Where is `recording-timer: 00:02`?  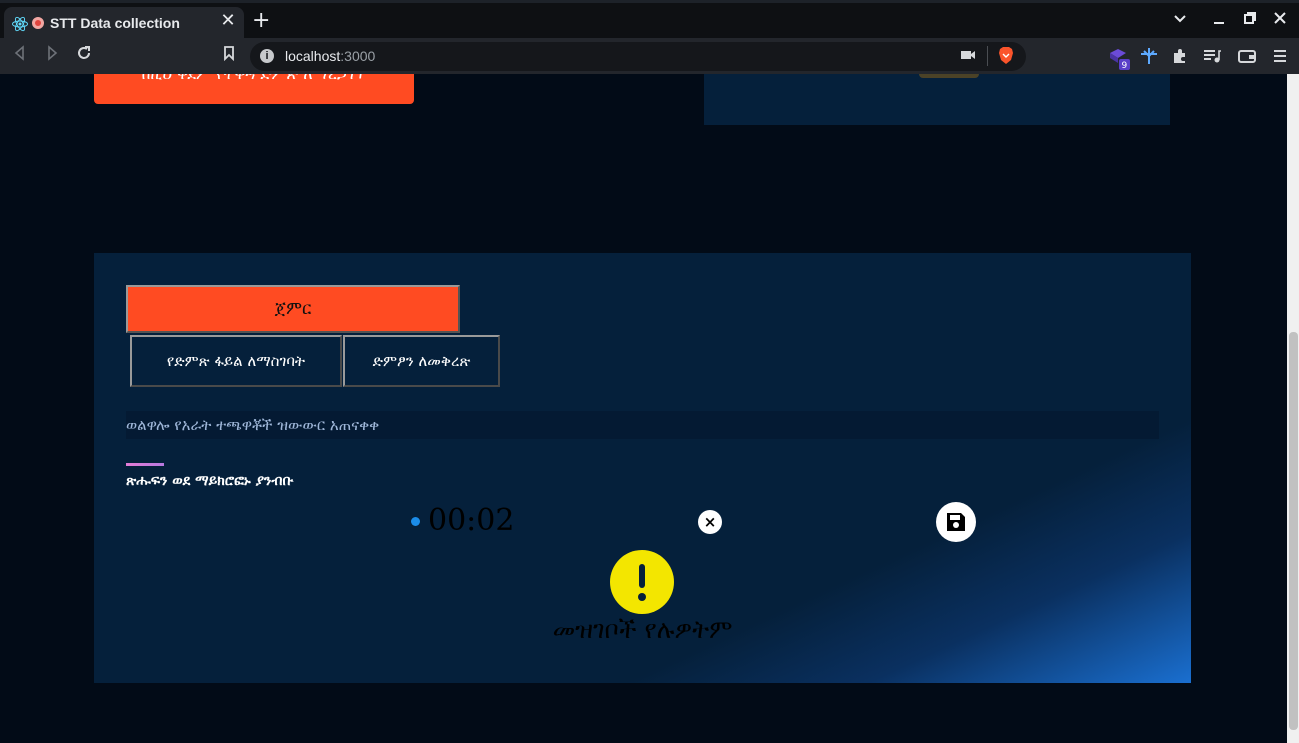
recording-timer: 00:02 is located at coordinates (471, 520).